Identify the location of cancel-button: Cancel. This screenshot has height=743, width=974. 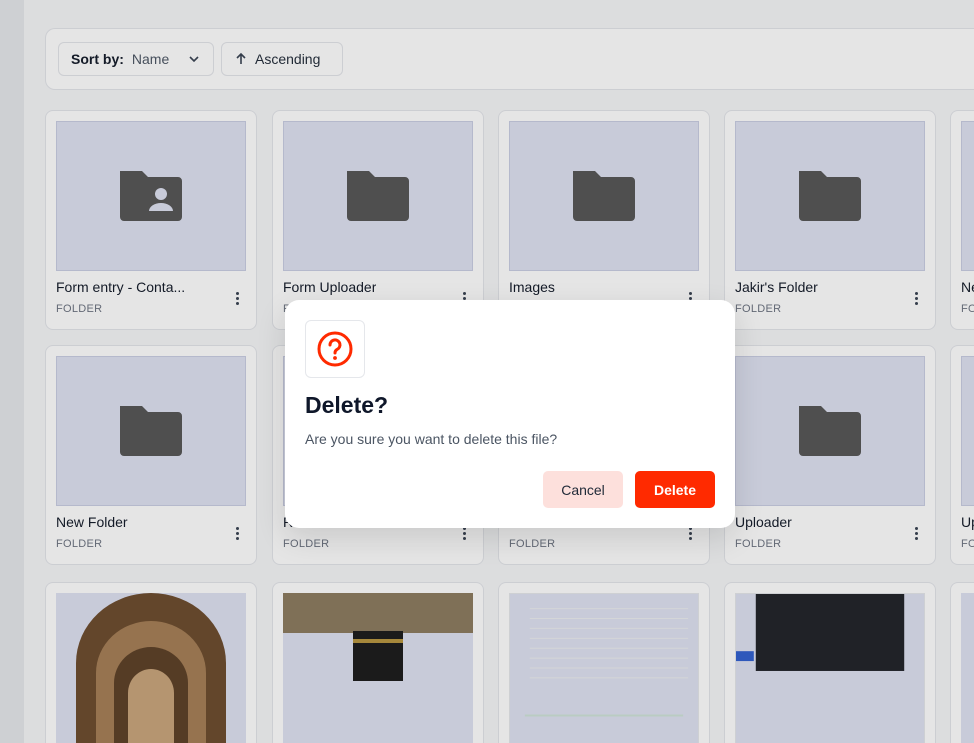
(583, 489).